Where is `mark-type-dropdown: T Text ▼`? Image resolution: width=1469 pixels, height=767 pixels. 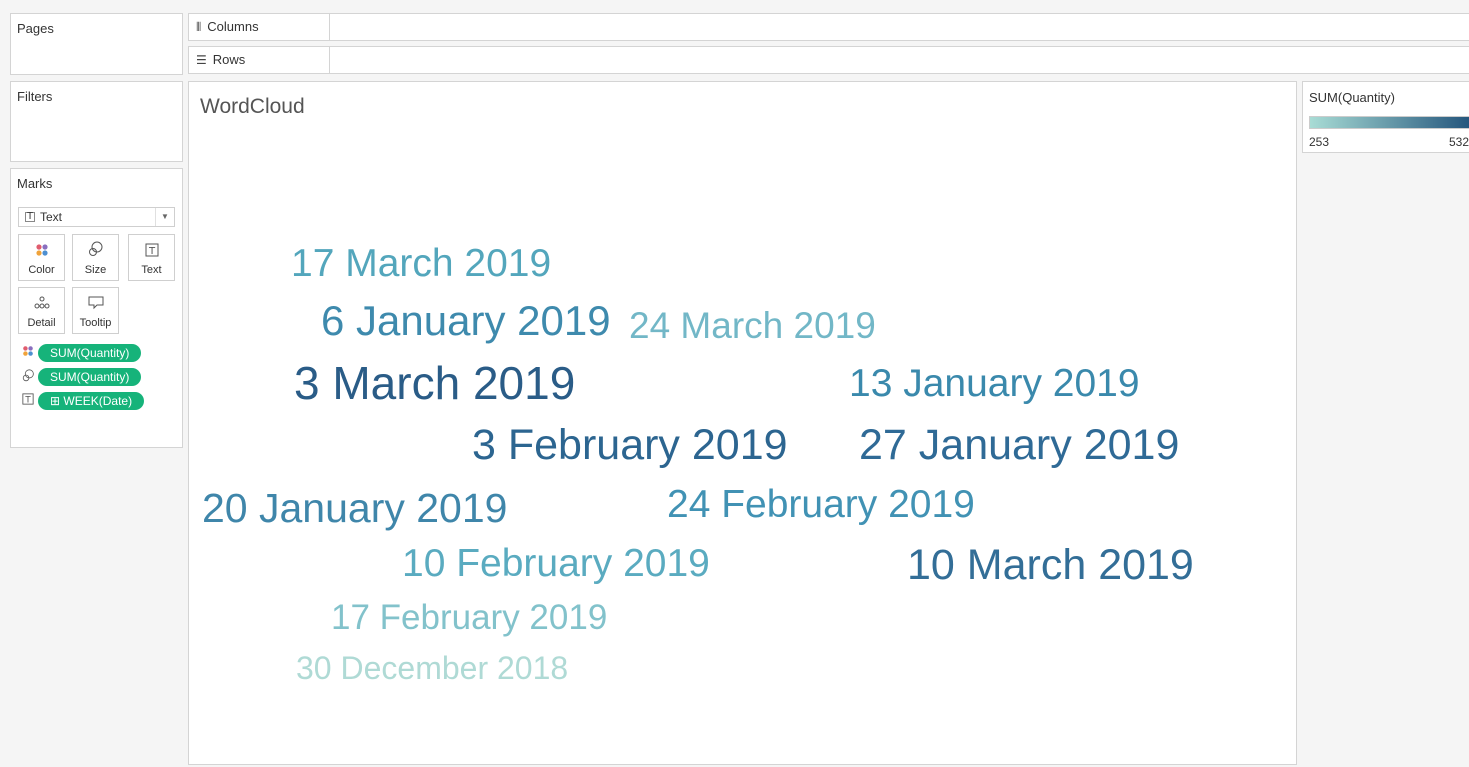
mark-type-dropdown: T Text ▼ is located at coordinates (96, 217).